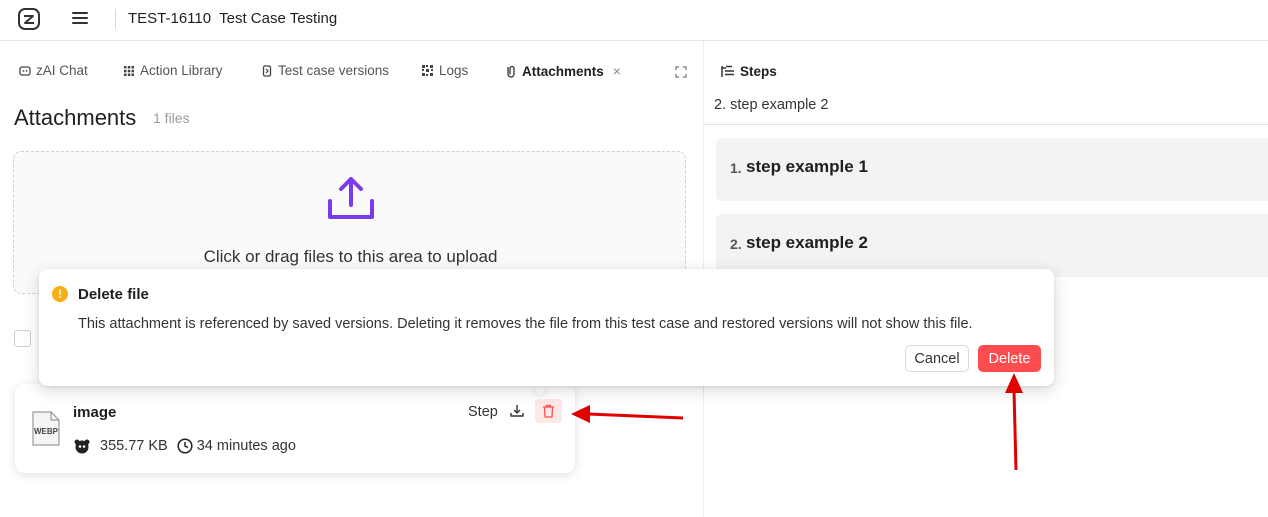 The image size is (1268, 517). I want to click on file-meta: 355.77 KB 34 minutes ago, so click(184, 446).